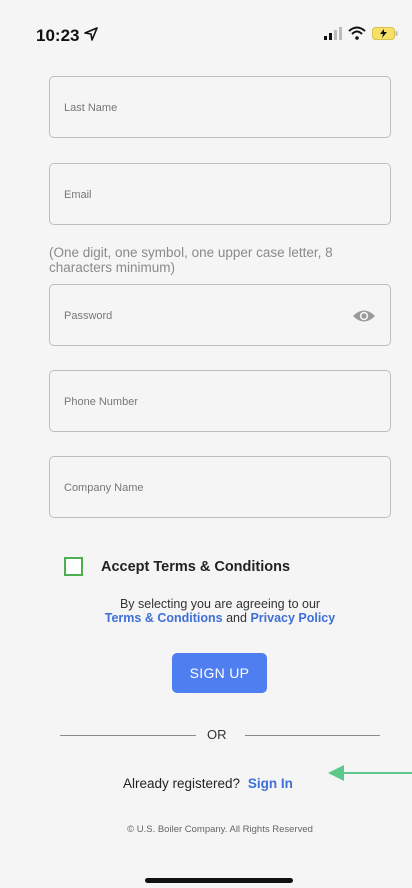 The image size is (412, 888). I want to click on wifi-icon, so click(357, 33).